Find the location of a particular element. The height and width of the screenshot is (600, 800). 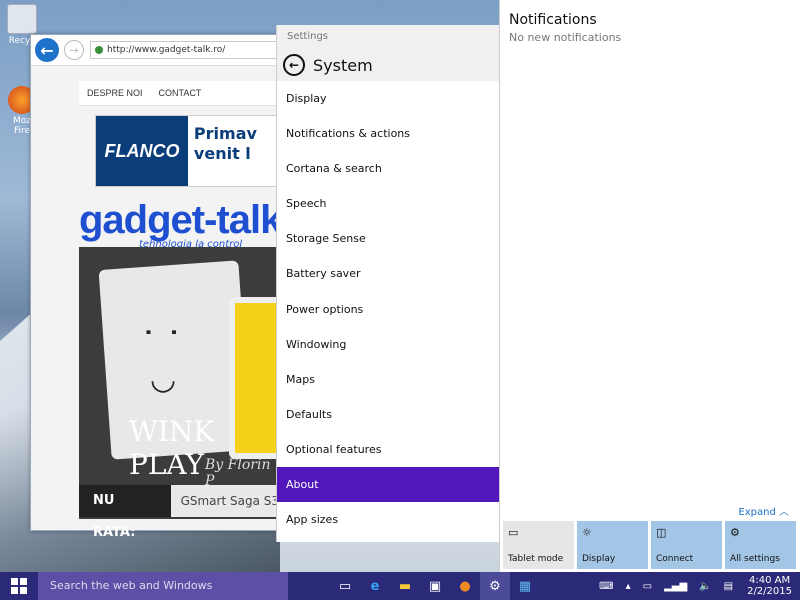

volume-icon: 🔈 is located at coordinates (705, 586).